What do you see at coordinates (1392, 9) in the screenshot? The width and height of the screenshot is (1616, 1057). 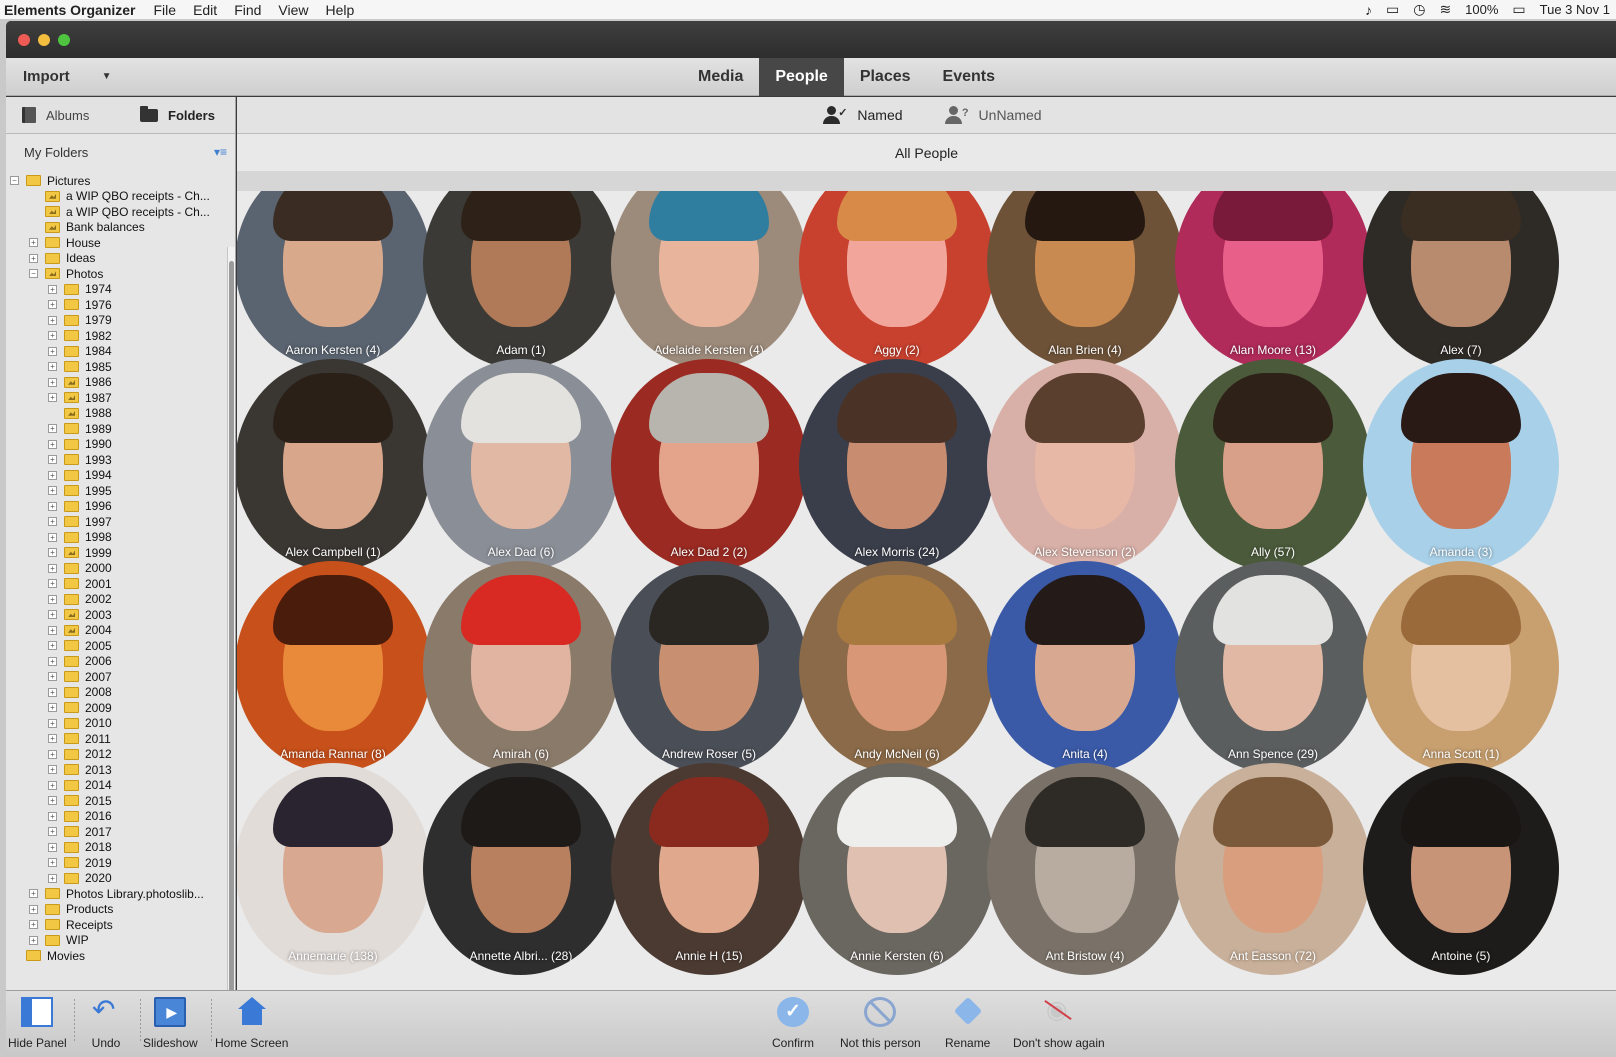 I see `airplay-icon: ▭` at bounding box center [1392, 9].